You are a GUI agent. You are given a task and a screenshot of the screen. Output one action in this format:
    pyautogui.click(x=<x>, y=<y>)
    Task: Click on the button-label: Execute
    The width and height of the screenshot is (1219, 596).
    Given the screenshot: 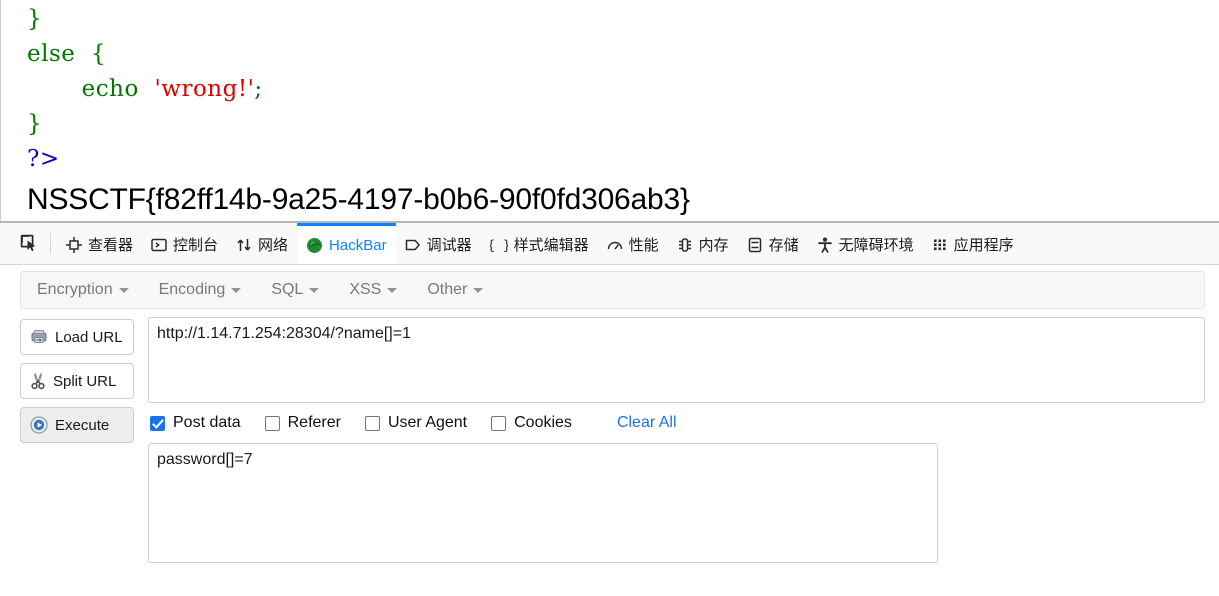 What is the action you would take?
    pyautogui.click(x=82, y=425)
    